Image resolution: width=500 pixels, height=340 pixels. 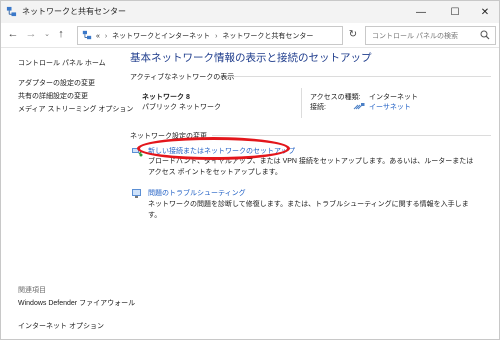 I want to click on active-networks-section-label: アクティブなネットワークの表示, so click(x=182, y=77).